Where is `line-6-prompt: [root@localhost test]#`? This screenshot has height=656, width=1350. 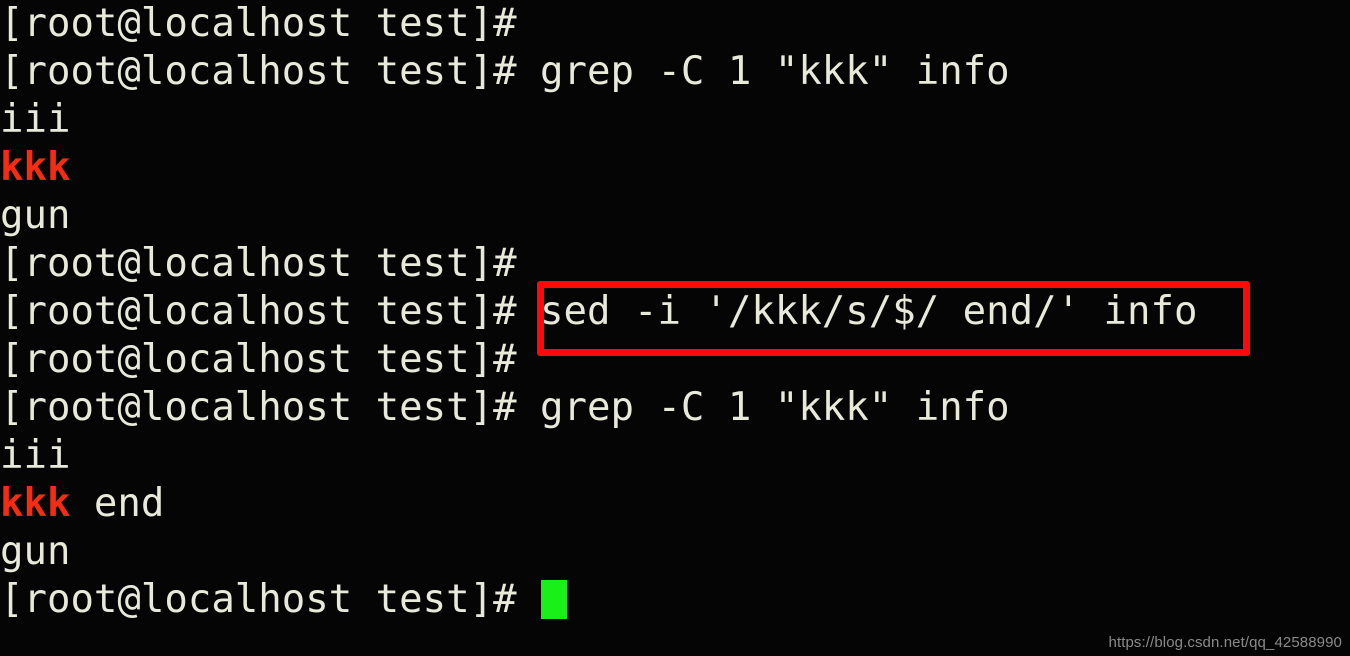 line-6-prompt: [root@localhost test]# is located at coordinates (675, 264).